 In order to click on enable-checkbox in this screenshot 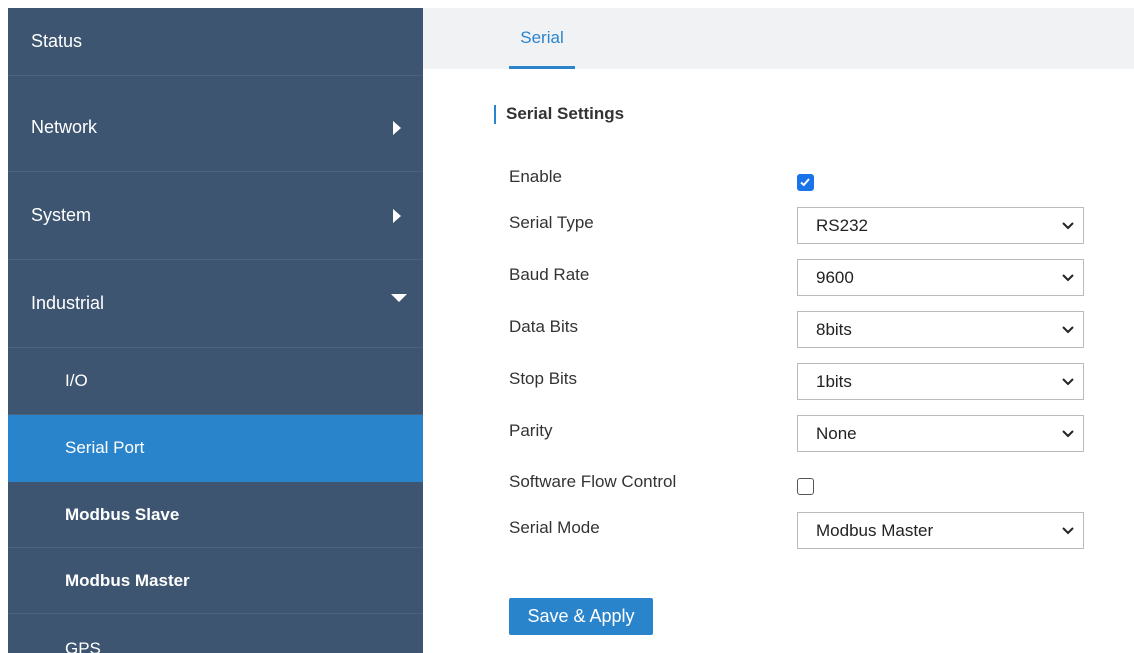, I will do `click(805, 182)`.